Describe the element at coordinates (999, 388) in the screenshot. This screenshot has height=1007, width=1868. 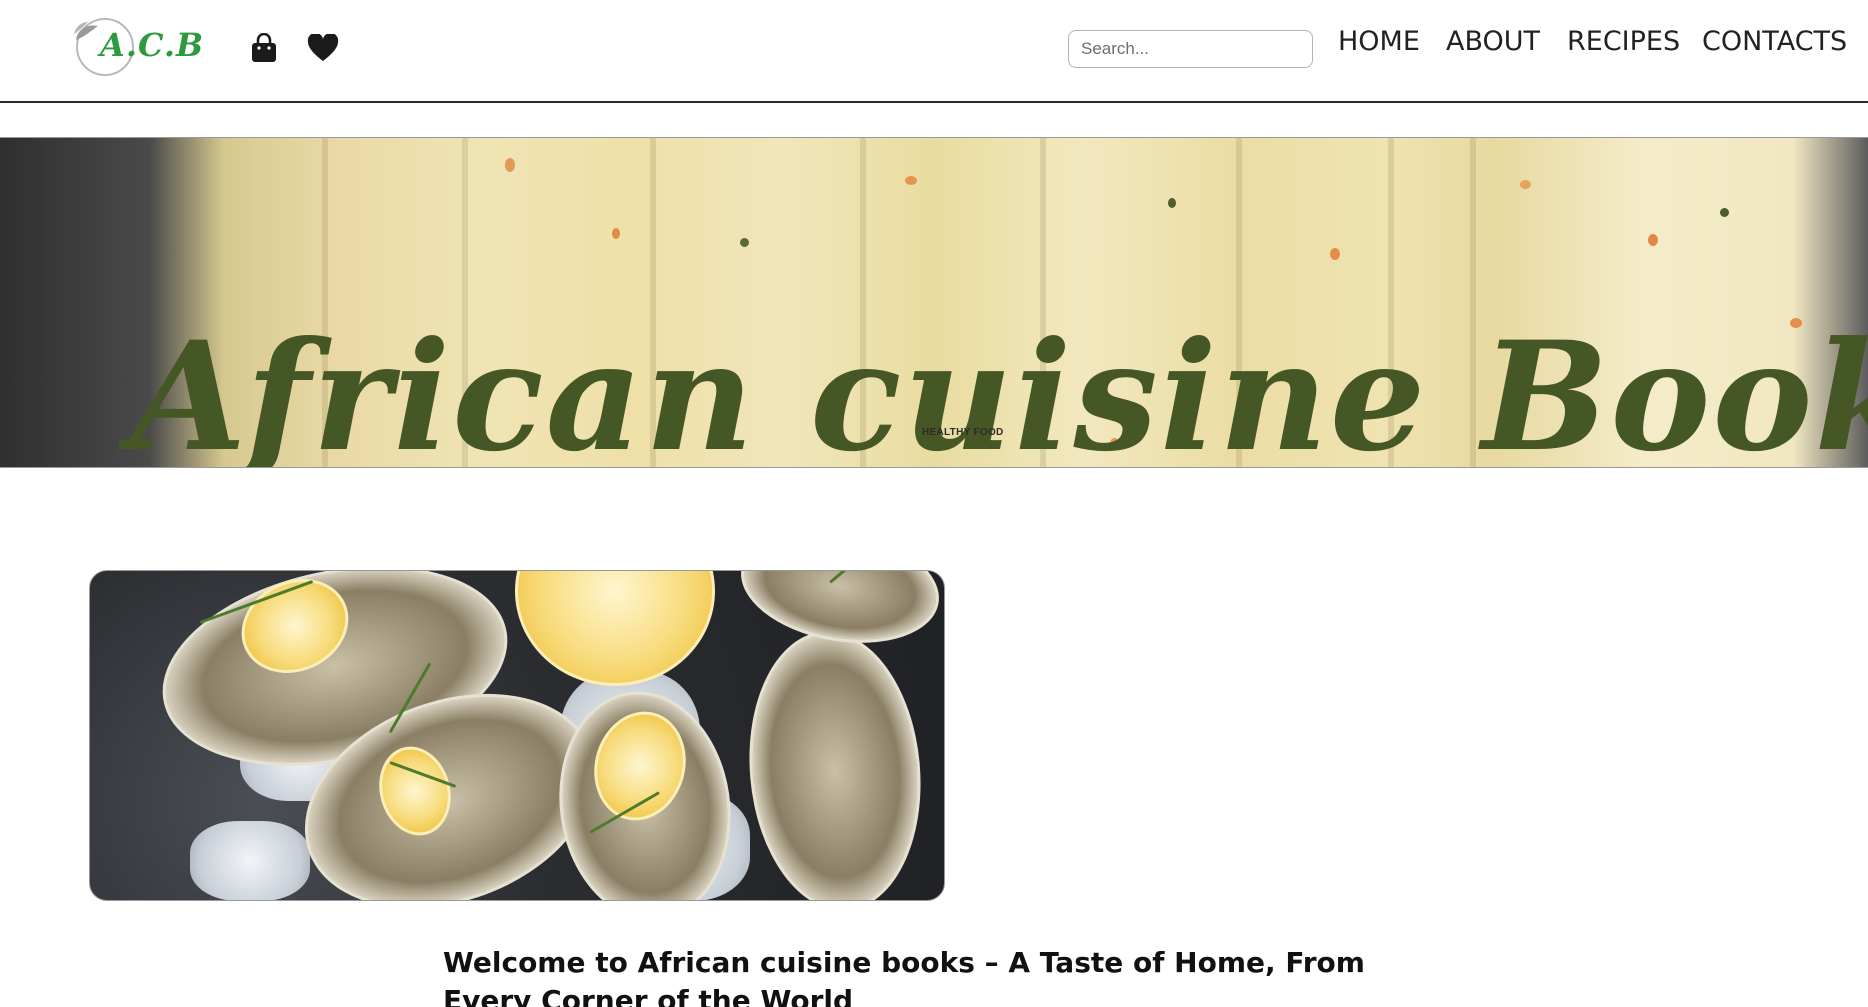
I see `banner-title: African cuisine Books` at that location.